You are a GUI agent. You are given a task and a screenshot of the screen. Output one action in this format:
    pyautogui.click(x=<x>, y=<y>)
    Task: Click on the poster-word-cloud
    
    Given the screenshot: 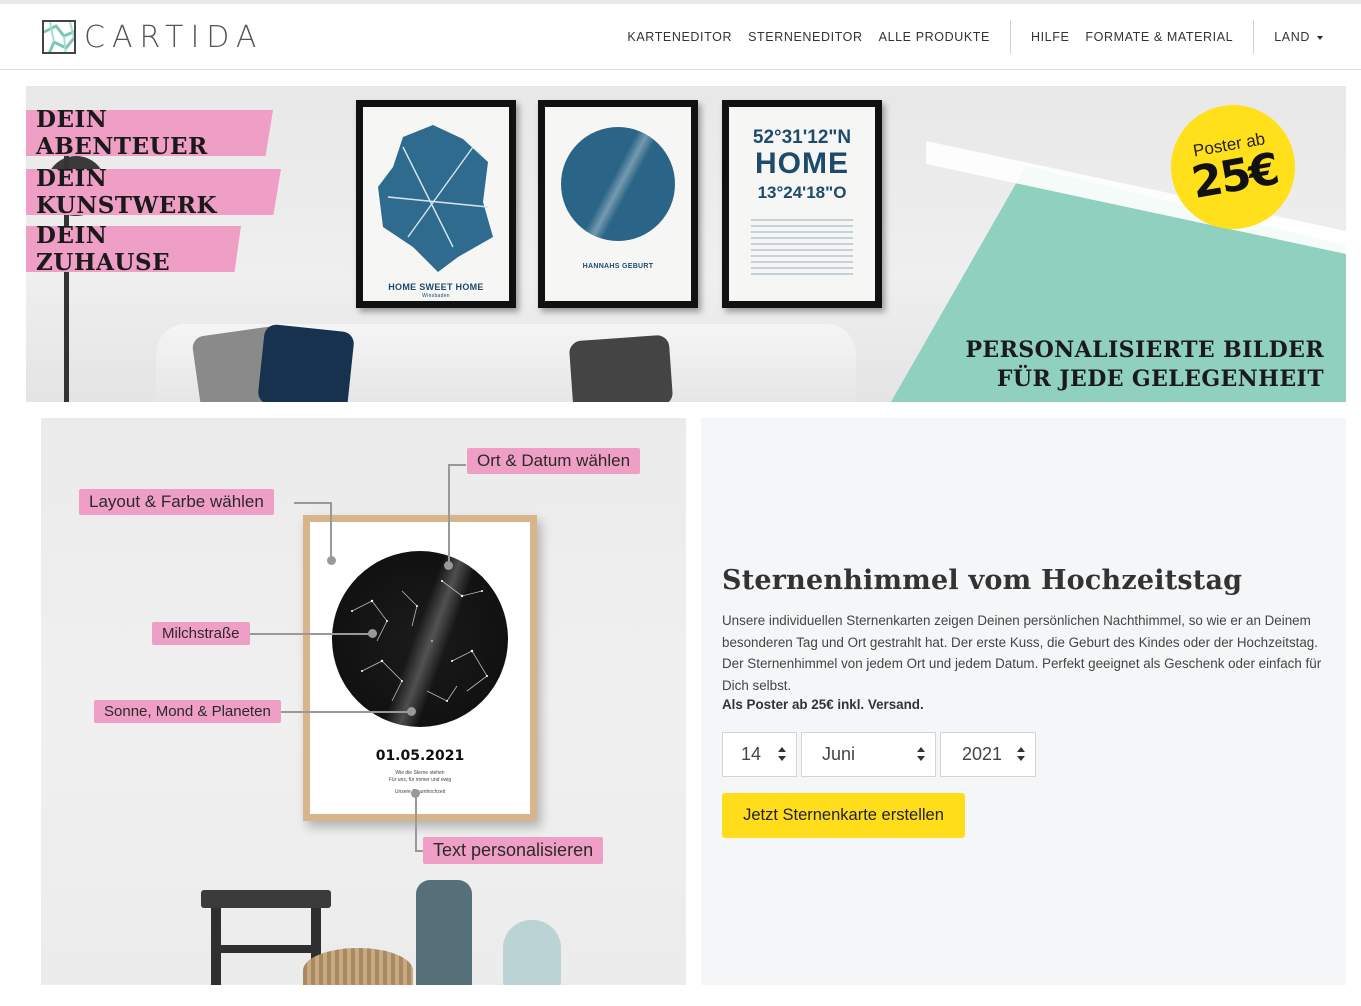 What is the action you would take?
    pyautogui.click(x=802, y=248)
    